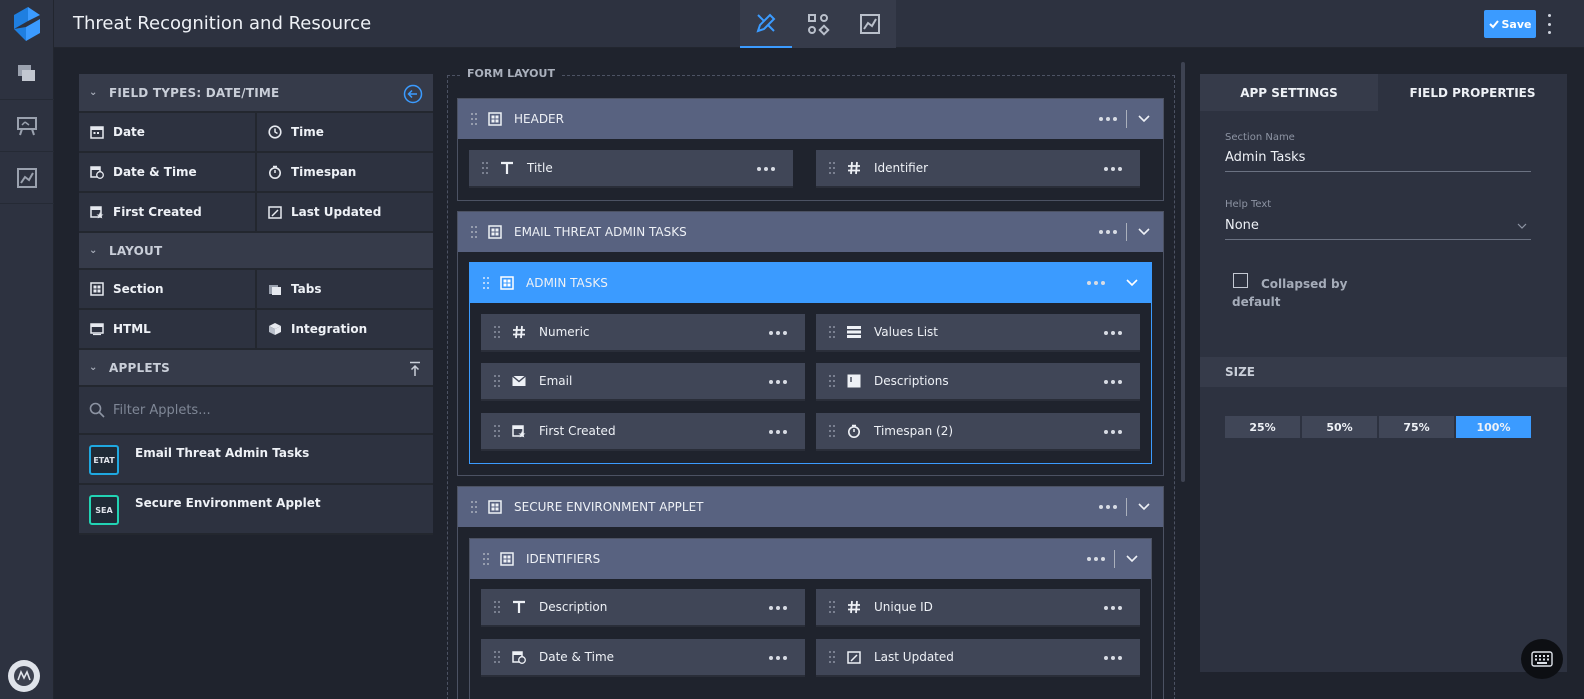 The width and height of the screenshot is (1584, 699). Describe the element at coordinates (27, 178) in the screenshot. I see `reports-rail-icon` at that location.